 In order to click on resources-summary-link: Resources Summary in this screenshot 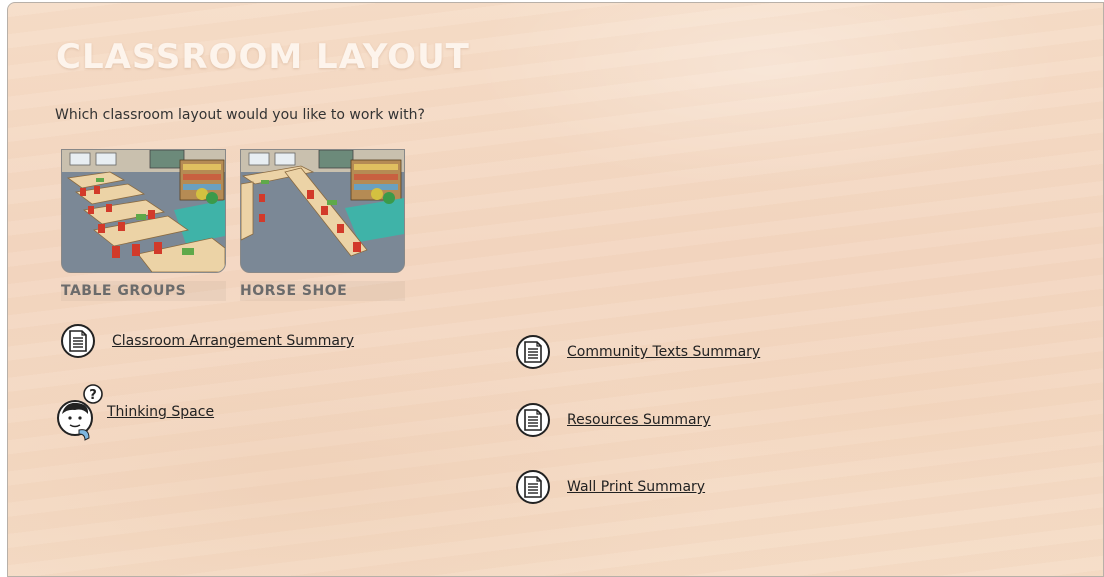, I will do `click(613, 420)`.